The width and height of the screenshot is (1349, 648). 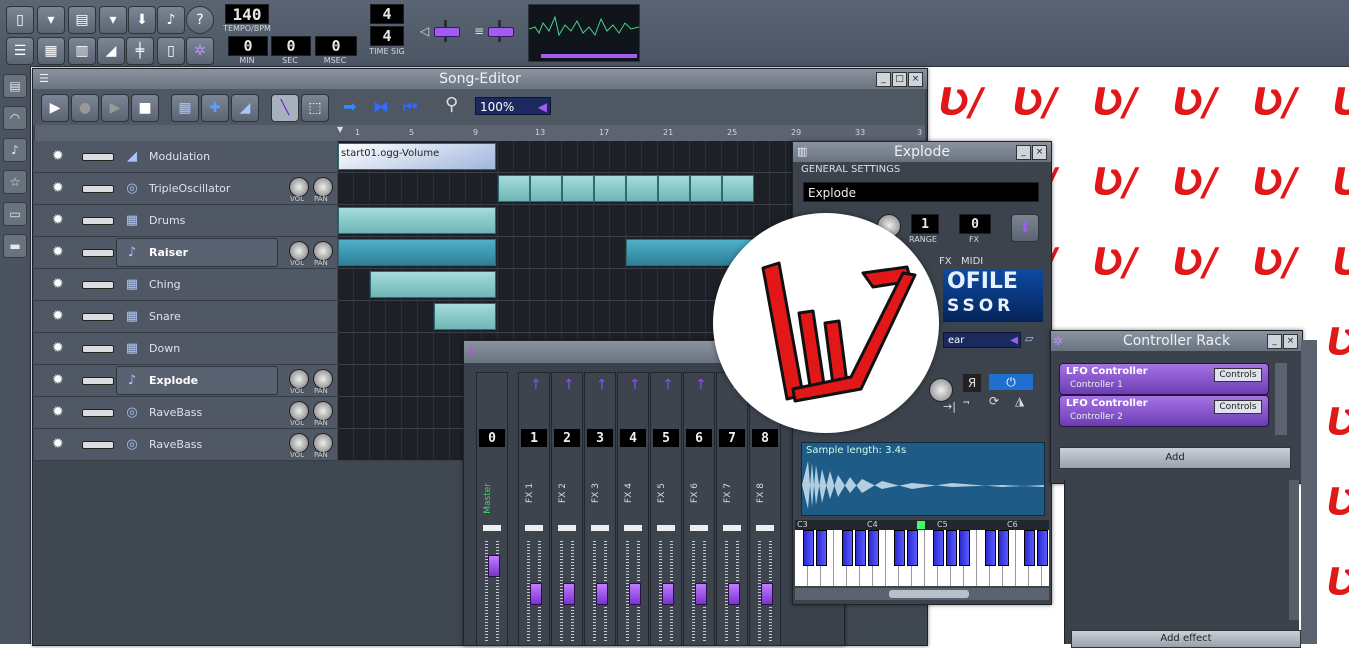 What do you see at coordinates (972, 383) in the screenshot?
I see `reverse-sample-icon: Я` at bounding box center [972, 383].